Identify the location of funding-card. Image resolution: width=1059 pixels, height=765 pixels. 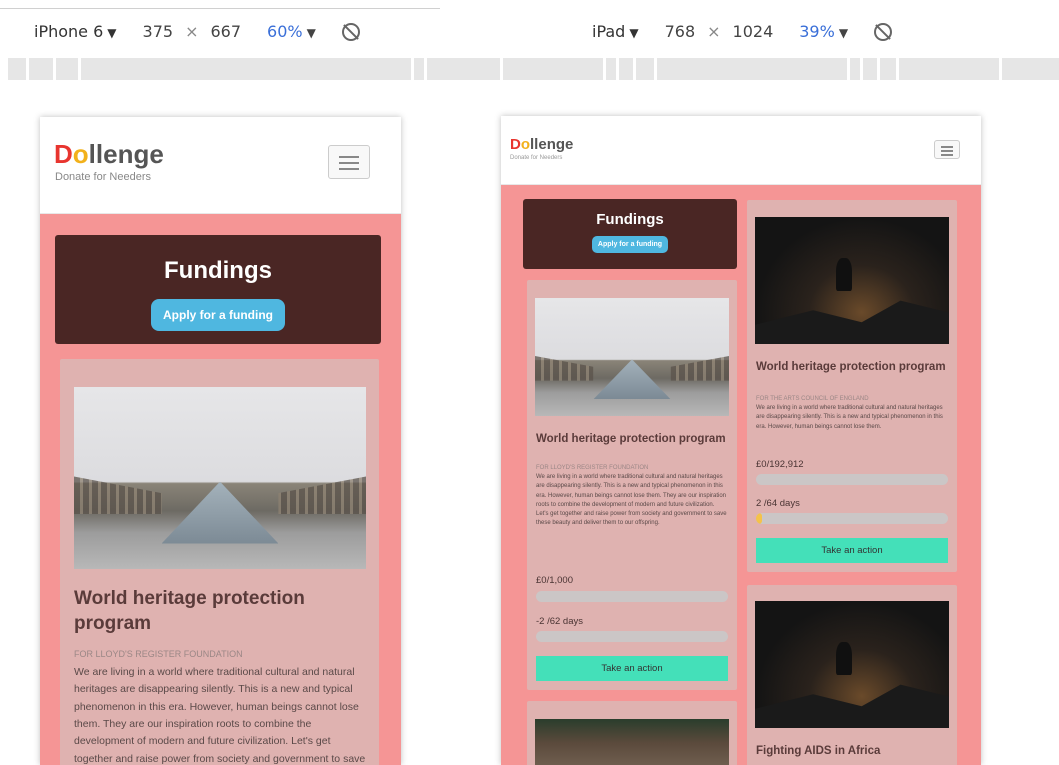
(632, 733).